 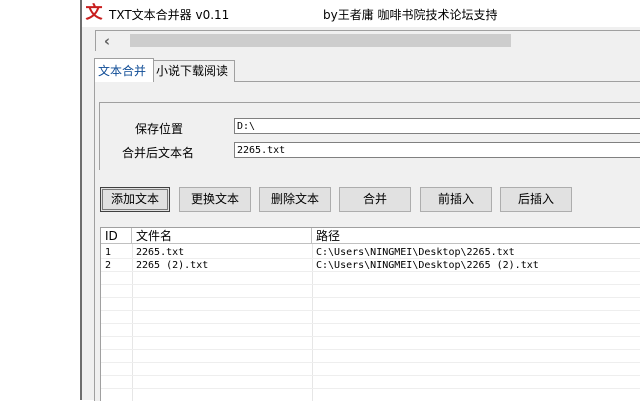 I want to click on merge-button: 合并, so click(x=375, y=199).